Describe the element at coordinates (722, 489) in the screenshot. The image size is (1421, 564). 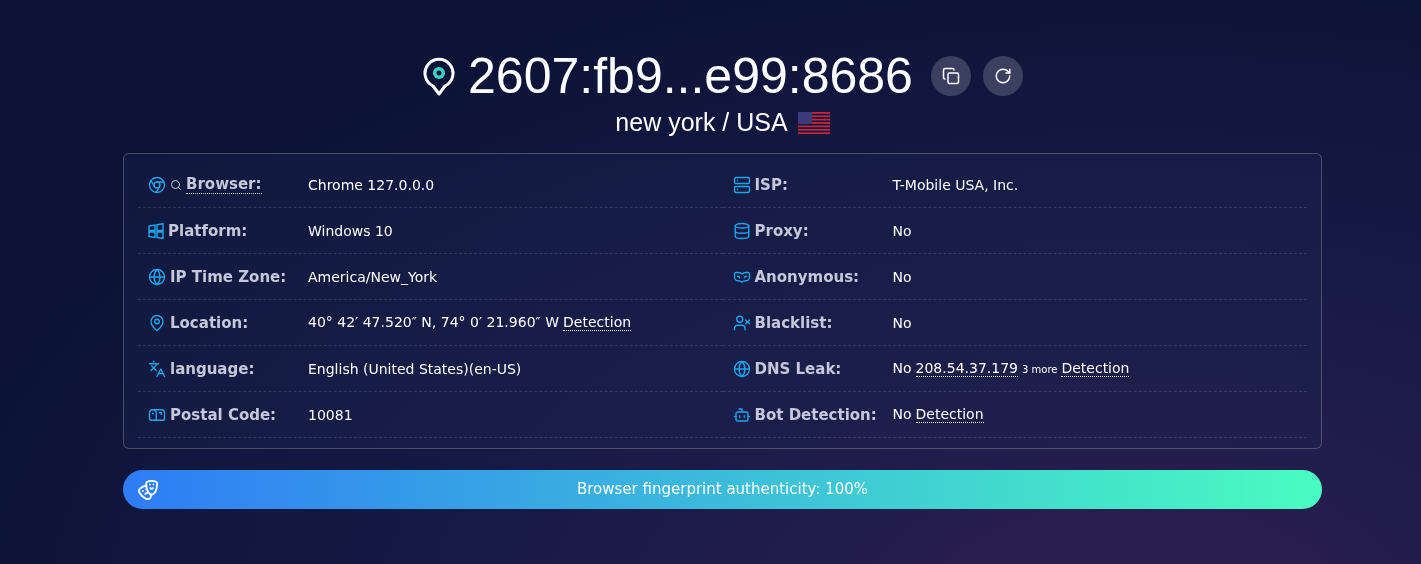
I see `authenticity-text: Browser fingerprint authenticity: 100%` at that location.